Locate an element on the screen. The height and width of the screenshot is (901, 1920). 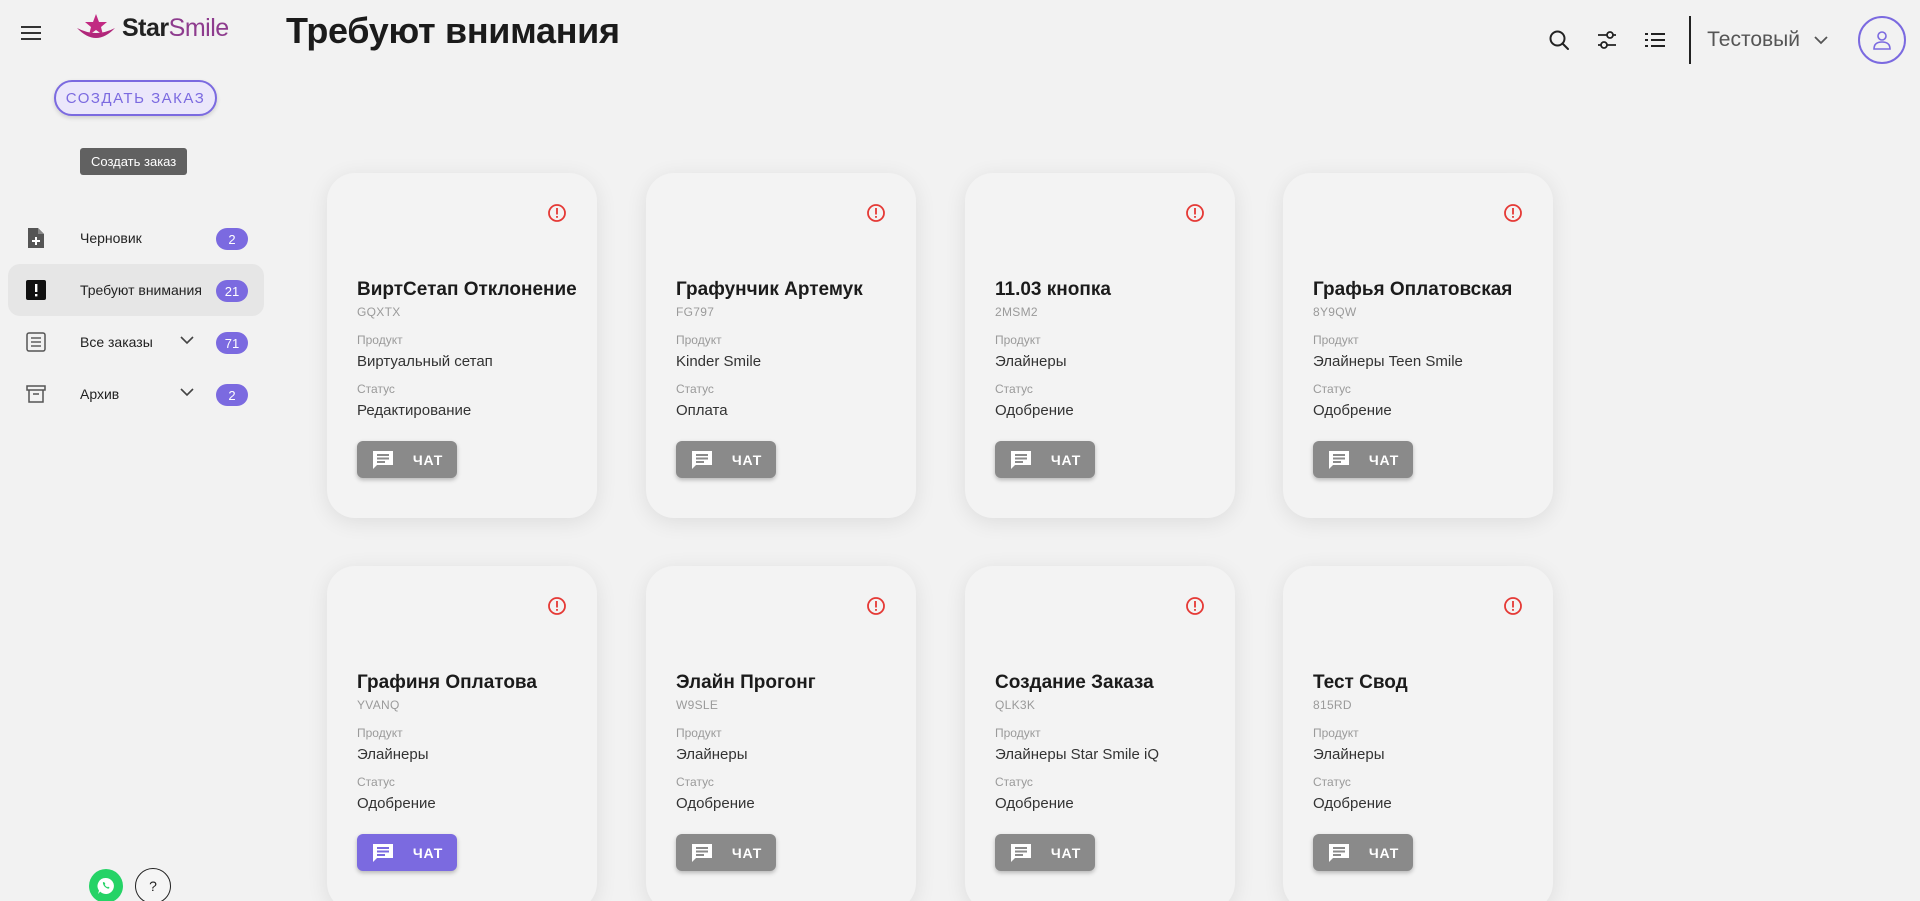
sidebar-item-attention: Требуют внимания 21 is located at coordinates (136, 290).